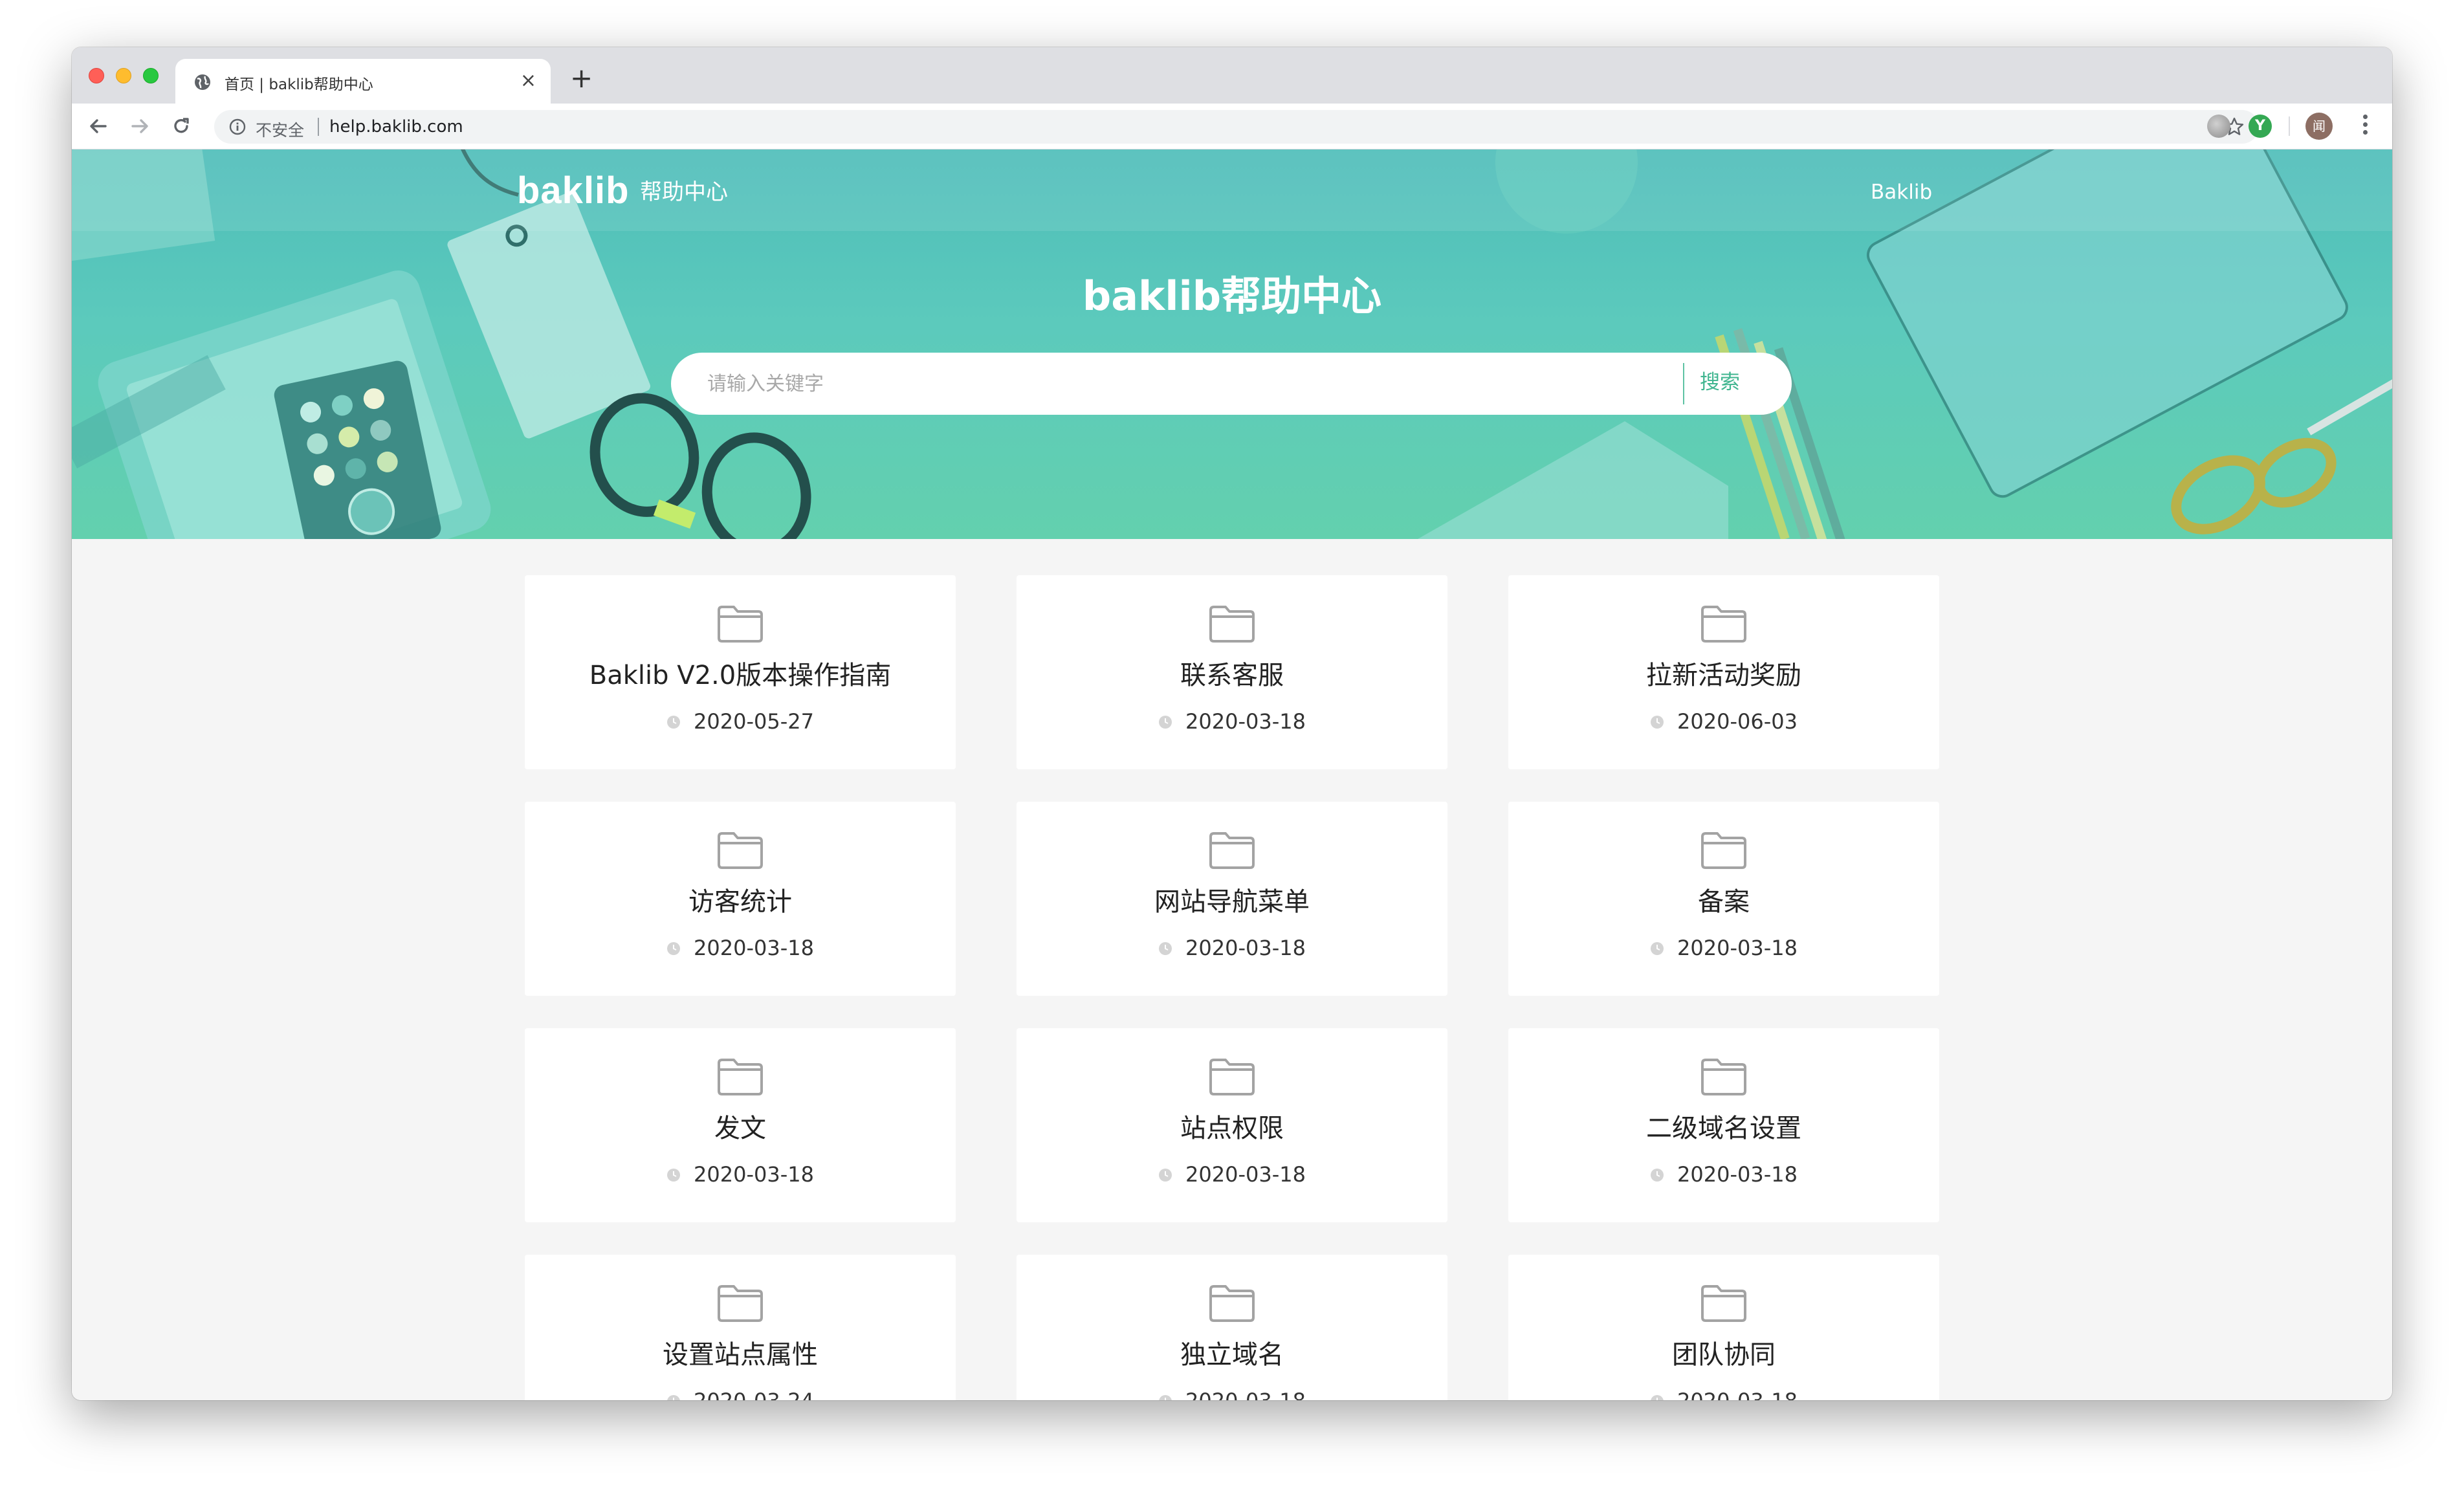  What do you see at coordinates (139, 126) in the screenshot?
I see `forward-arrow-icon` at bounding box center [139, 126].